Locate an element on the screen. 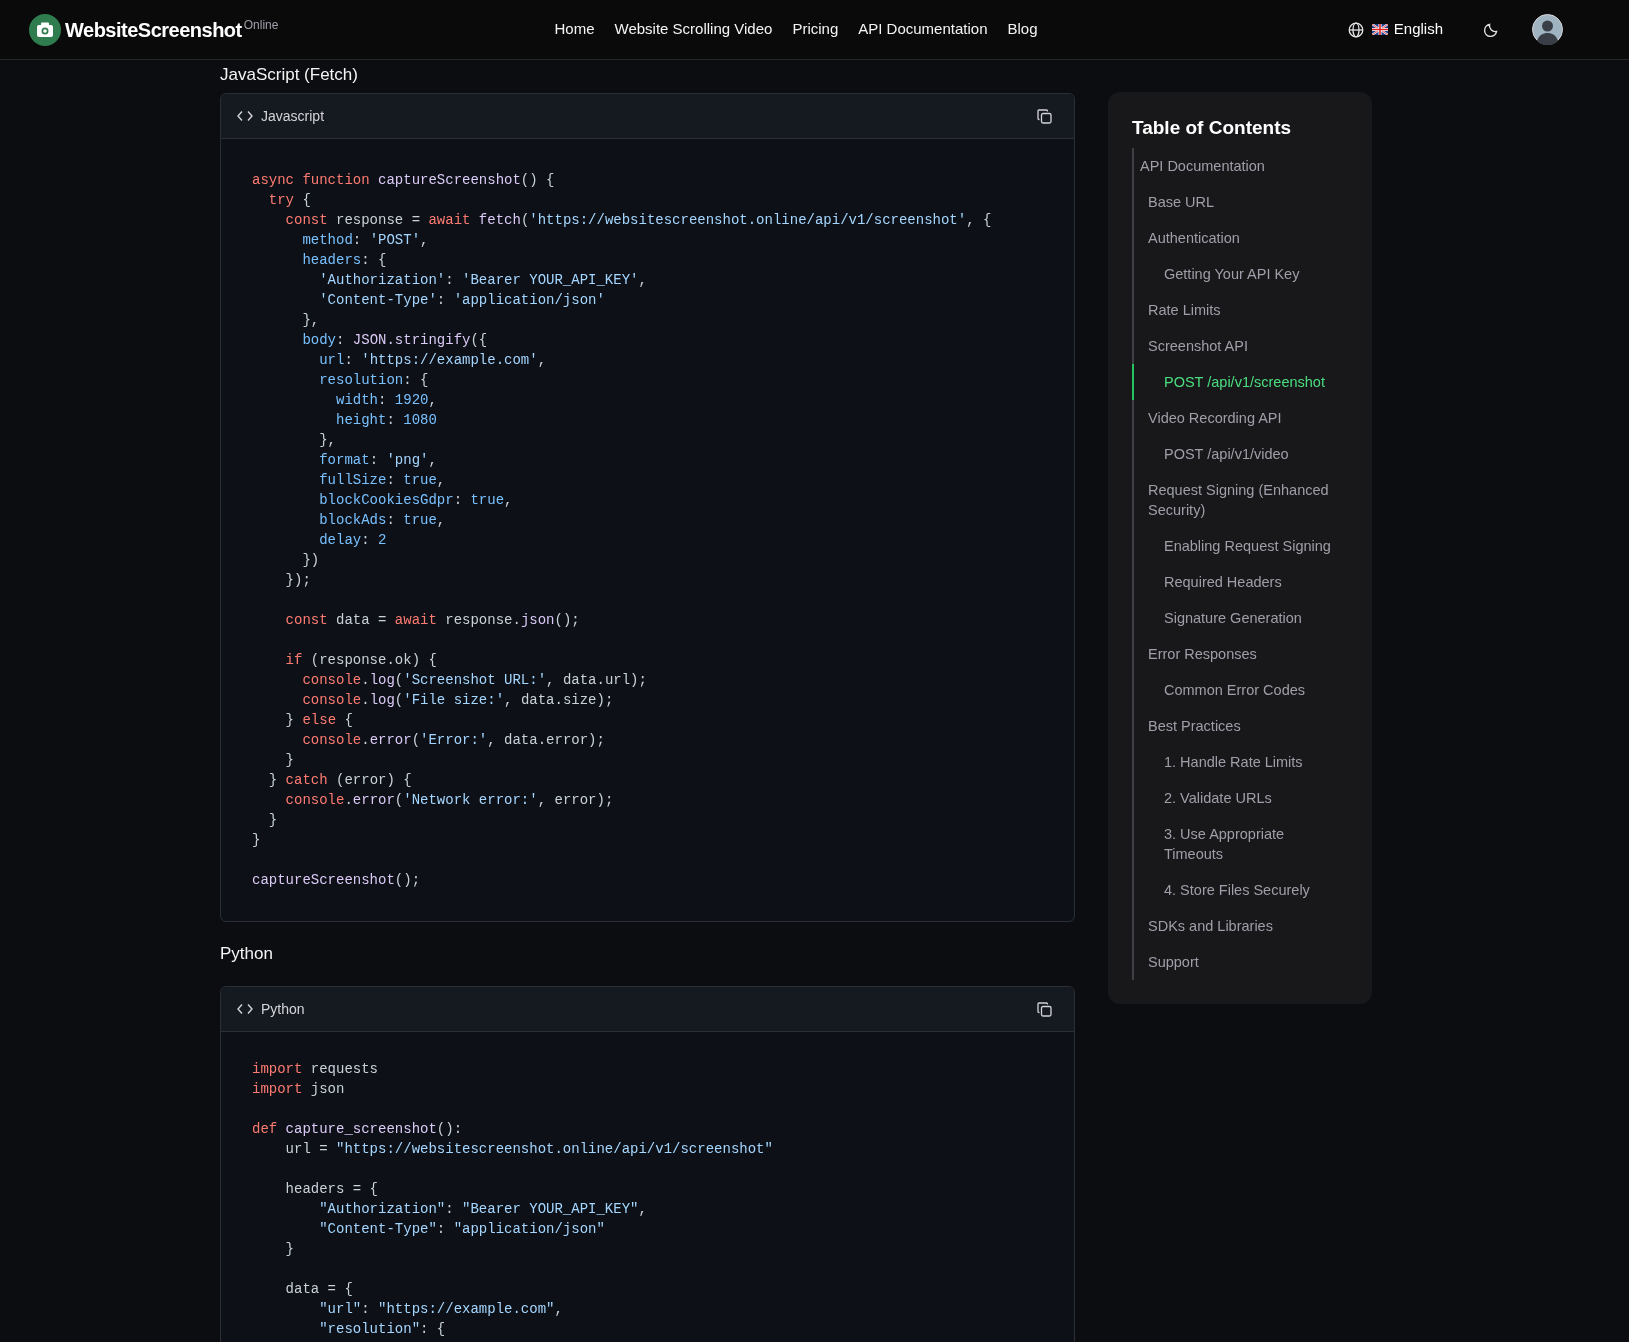 The height and width of the screenshot is (1342, 1629). nav-link: Blog is located at coordinates (1022, 29).